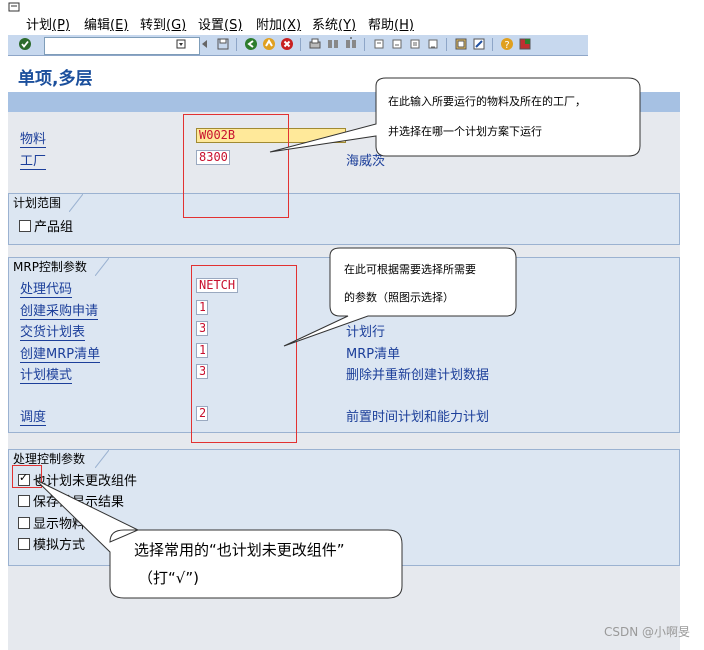 This screenshot has height=650, width=704. I want to click on callout-checkbox-line2: （打“√”), so click(168, 578).